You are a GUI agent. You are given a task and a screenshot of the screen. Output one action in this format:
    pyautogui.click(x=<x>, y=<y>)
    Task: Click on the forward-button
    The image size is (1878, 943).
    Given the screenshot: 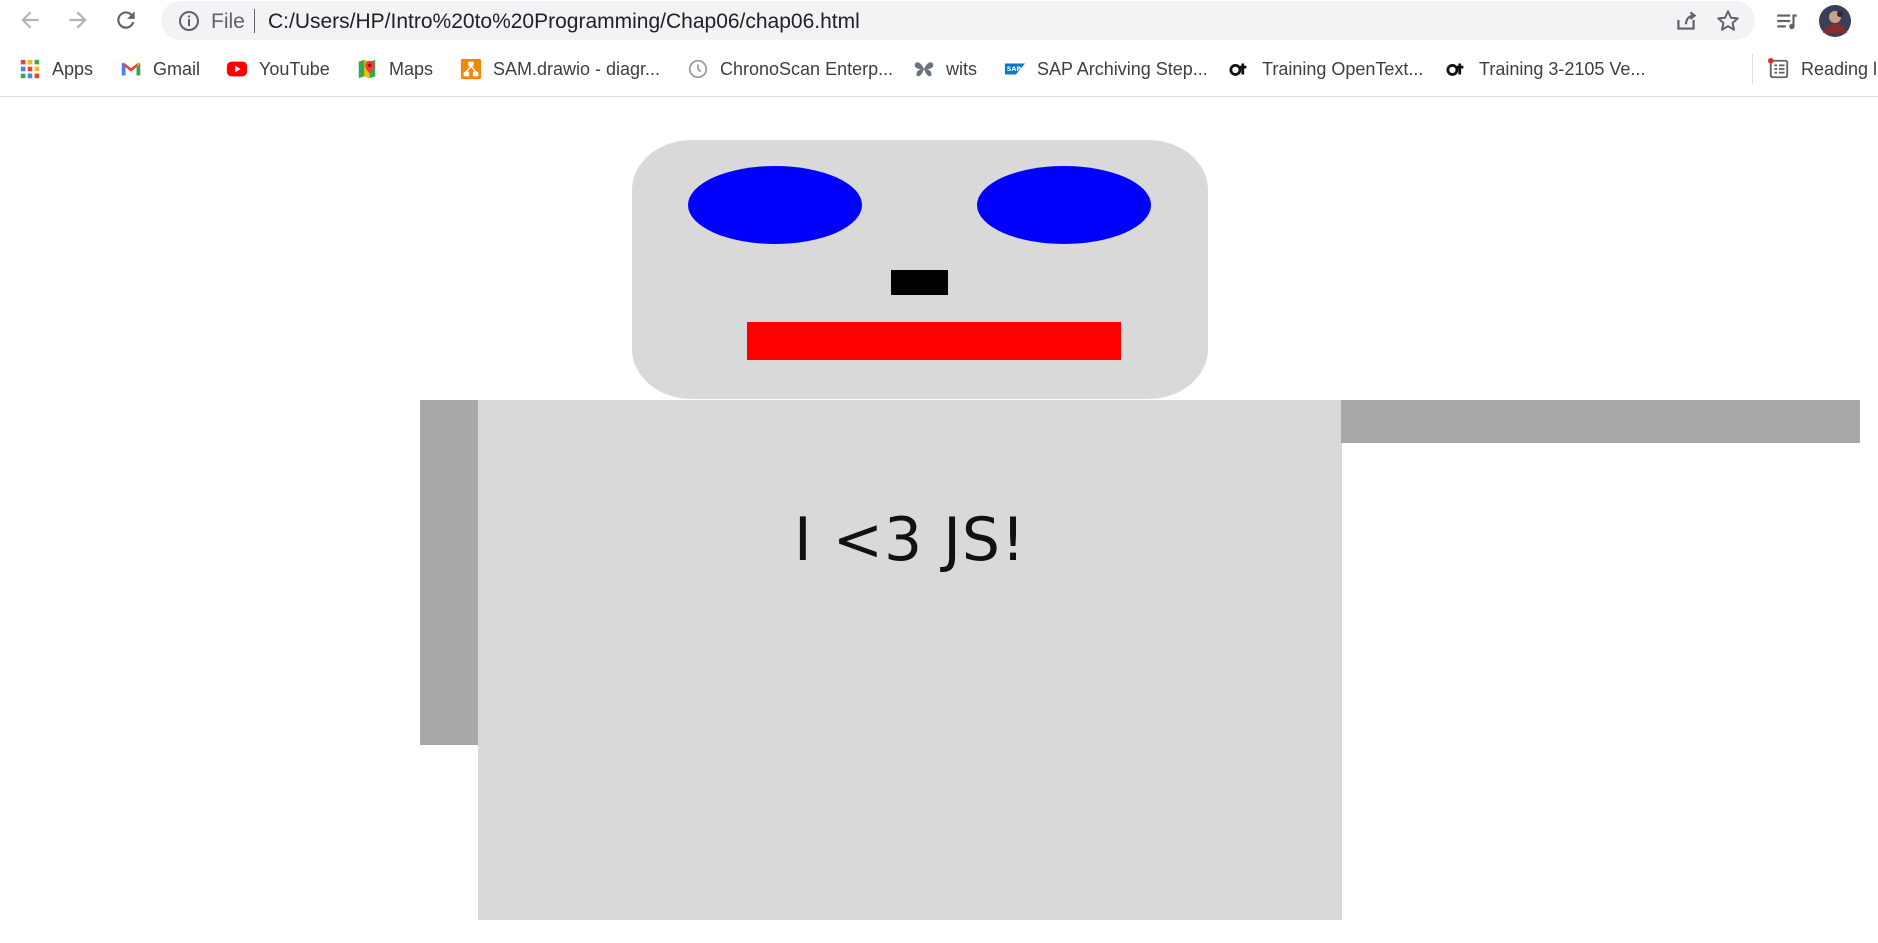 What is the action you would take?
    pyautogui.click(x=78, y=20)
    